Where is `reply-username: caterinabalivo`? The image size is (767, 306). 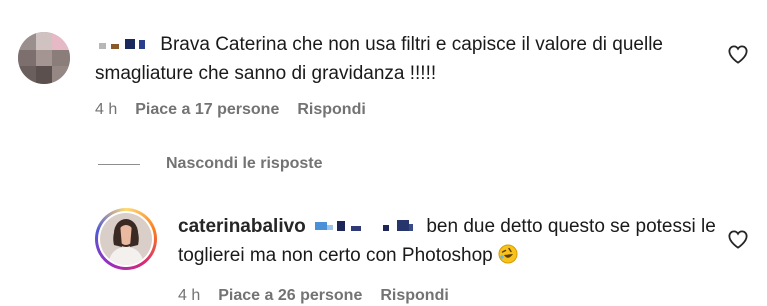 reply-username: caterinabalivo is located at coordinates (242, 226).